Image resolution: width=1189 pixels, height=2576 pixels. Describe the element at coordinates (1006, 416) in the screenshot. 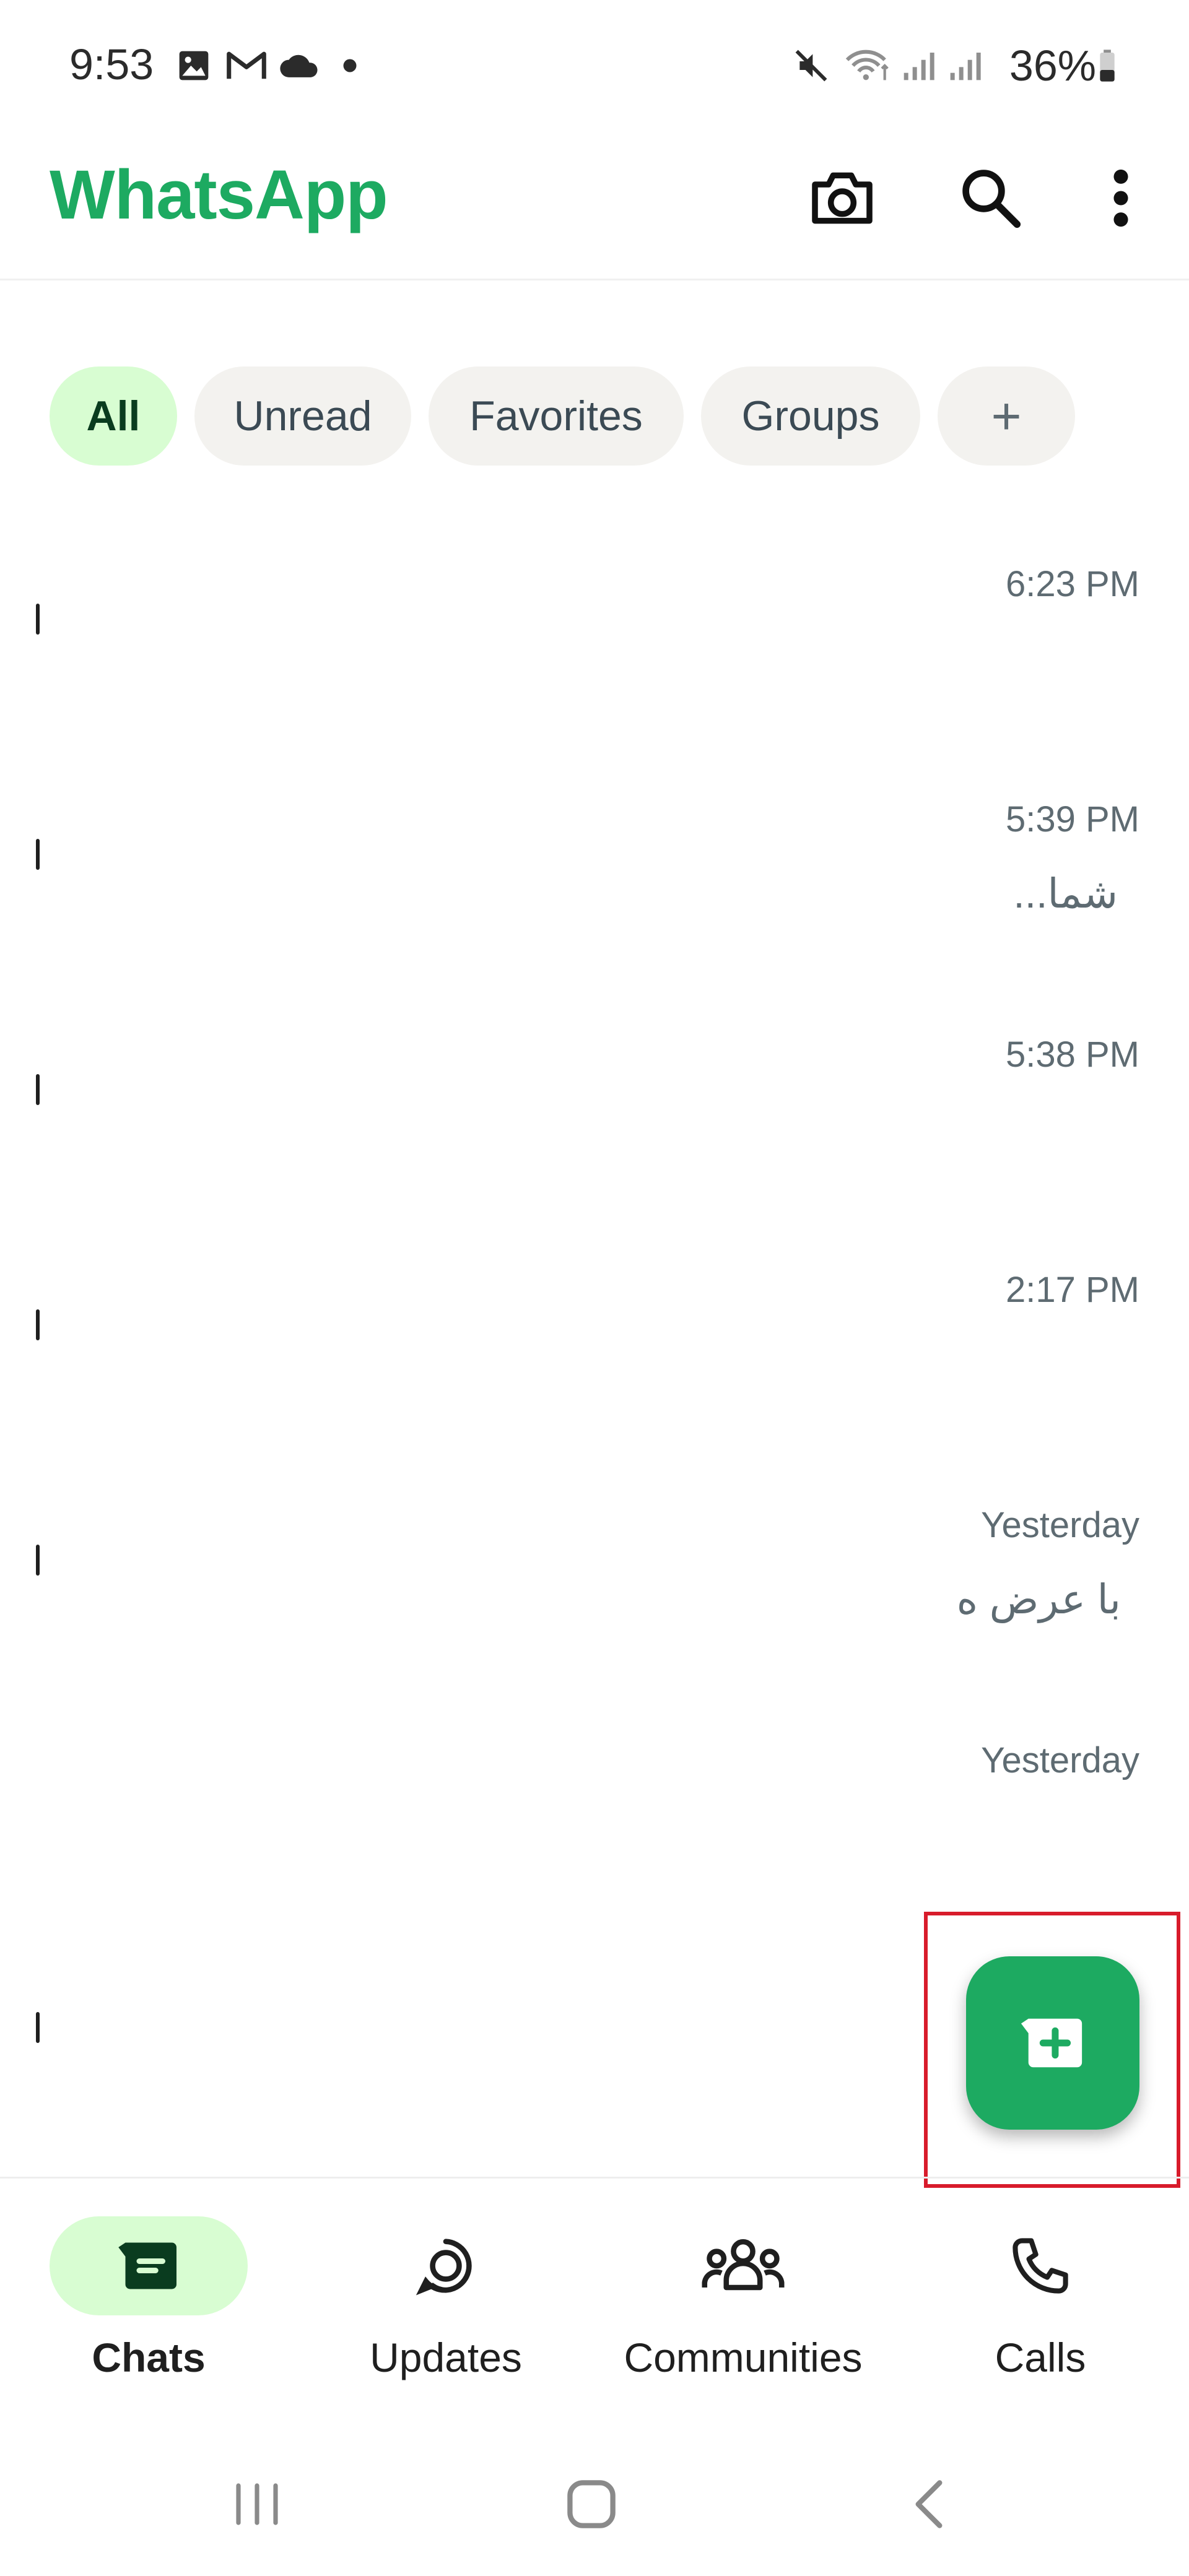

I see `add-filter-button: +` at that location.